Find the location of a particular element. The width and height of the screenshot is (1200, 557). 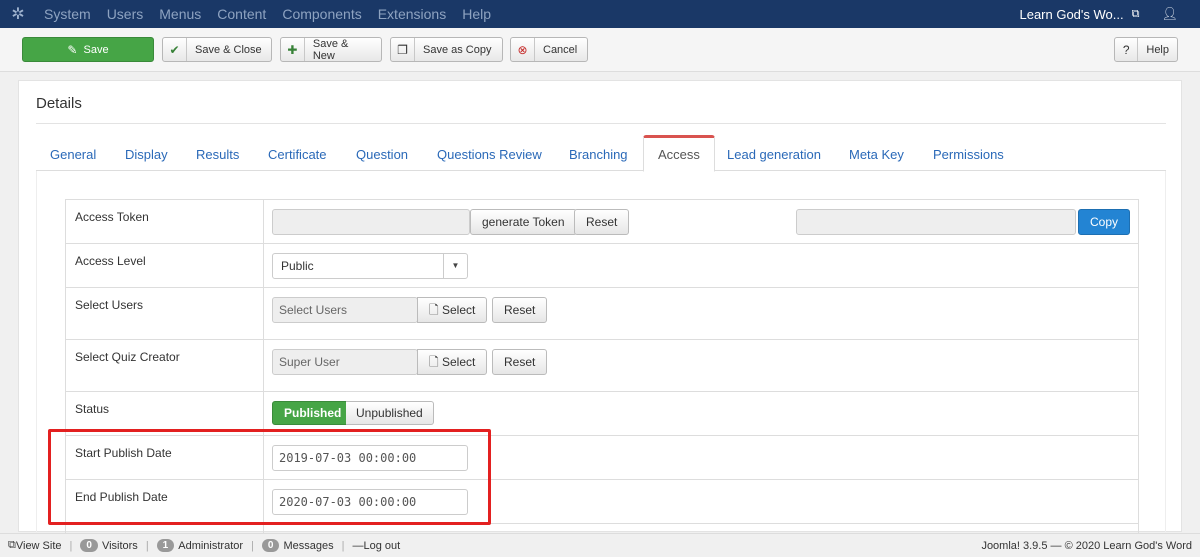

select-creator-button: 🗋︎ Select is located at coordinates (452, 362).